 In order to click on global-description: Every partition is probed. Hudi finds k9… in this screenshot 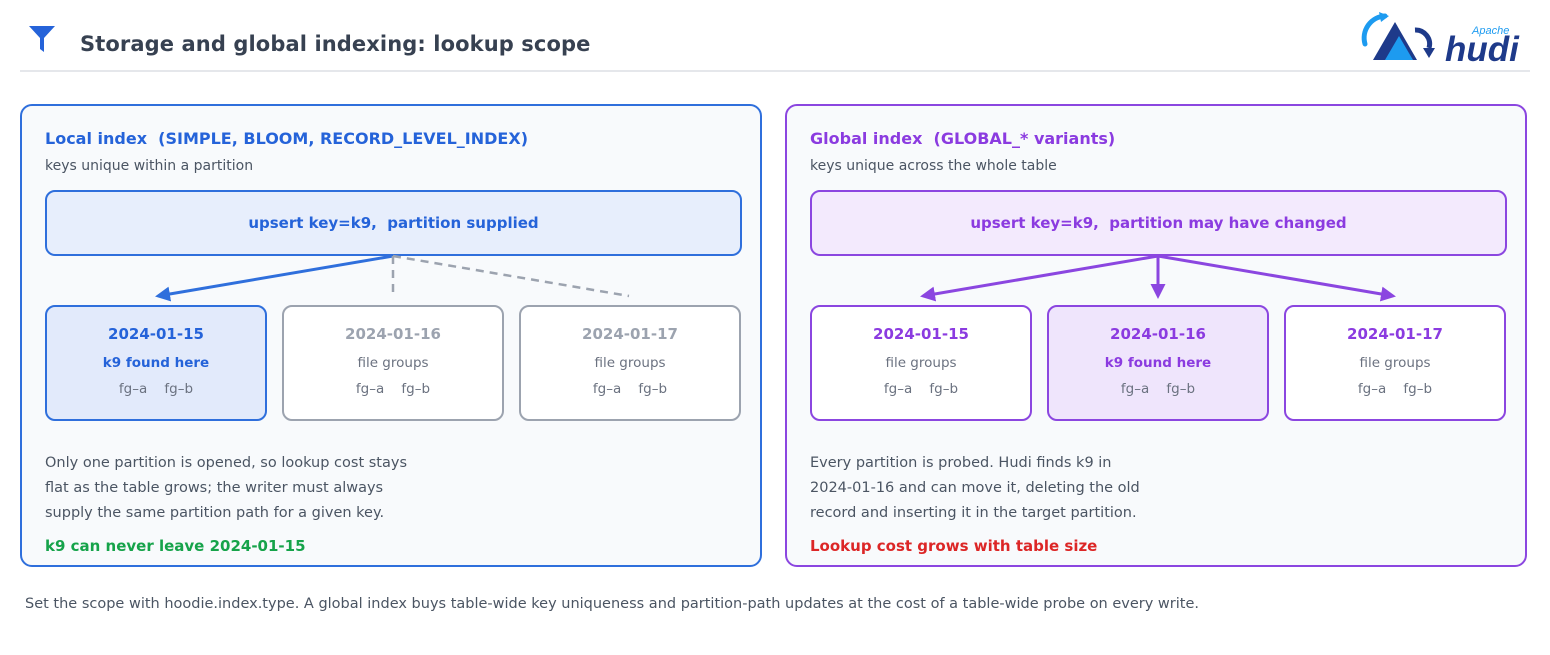, I will do `click(1090, 488)`.